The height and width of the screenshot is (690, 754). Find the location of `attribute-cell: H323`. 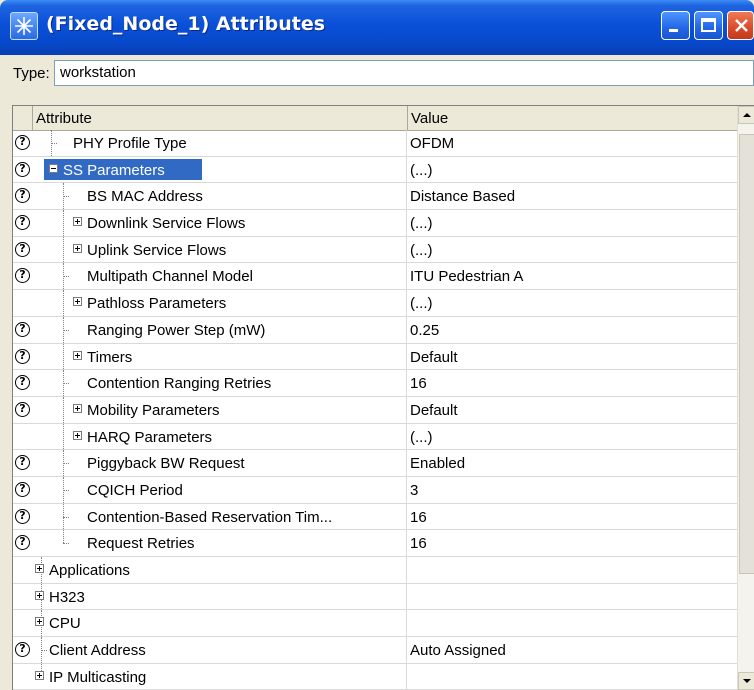

attribute-cell: H323 is located at coordinates (220, 596).